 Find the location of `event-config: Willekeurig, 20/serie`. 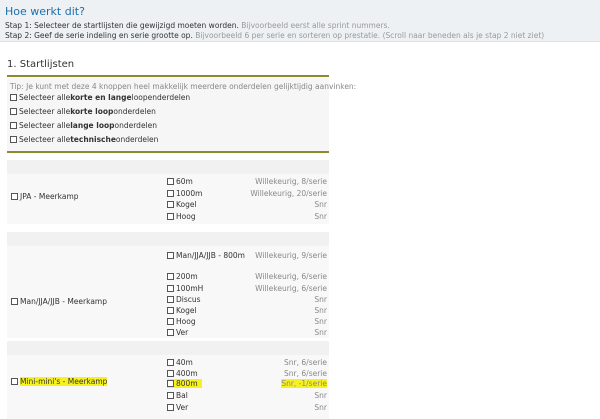

event-config: Willekeurig, 20/serie is located at coordinates (288, 193).